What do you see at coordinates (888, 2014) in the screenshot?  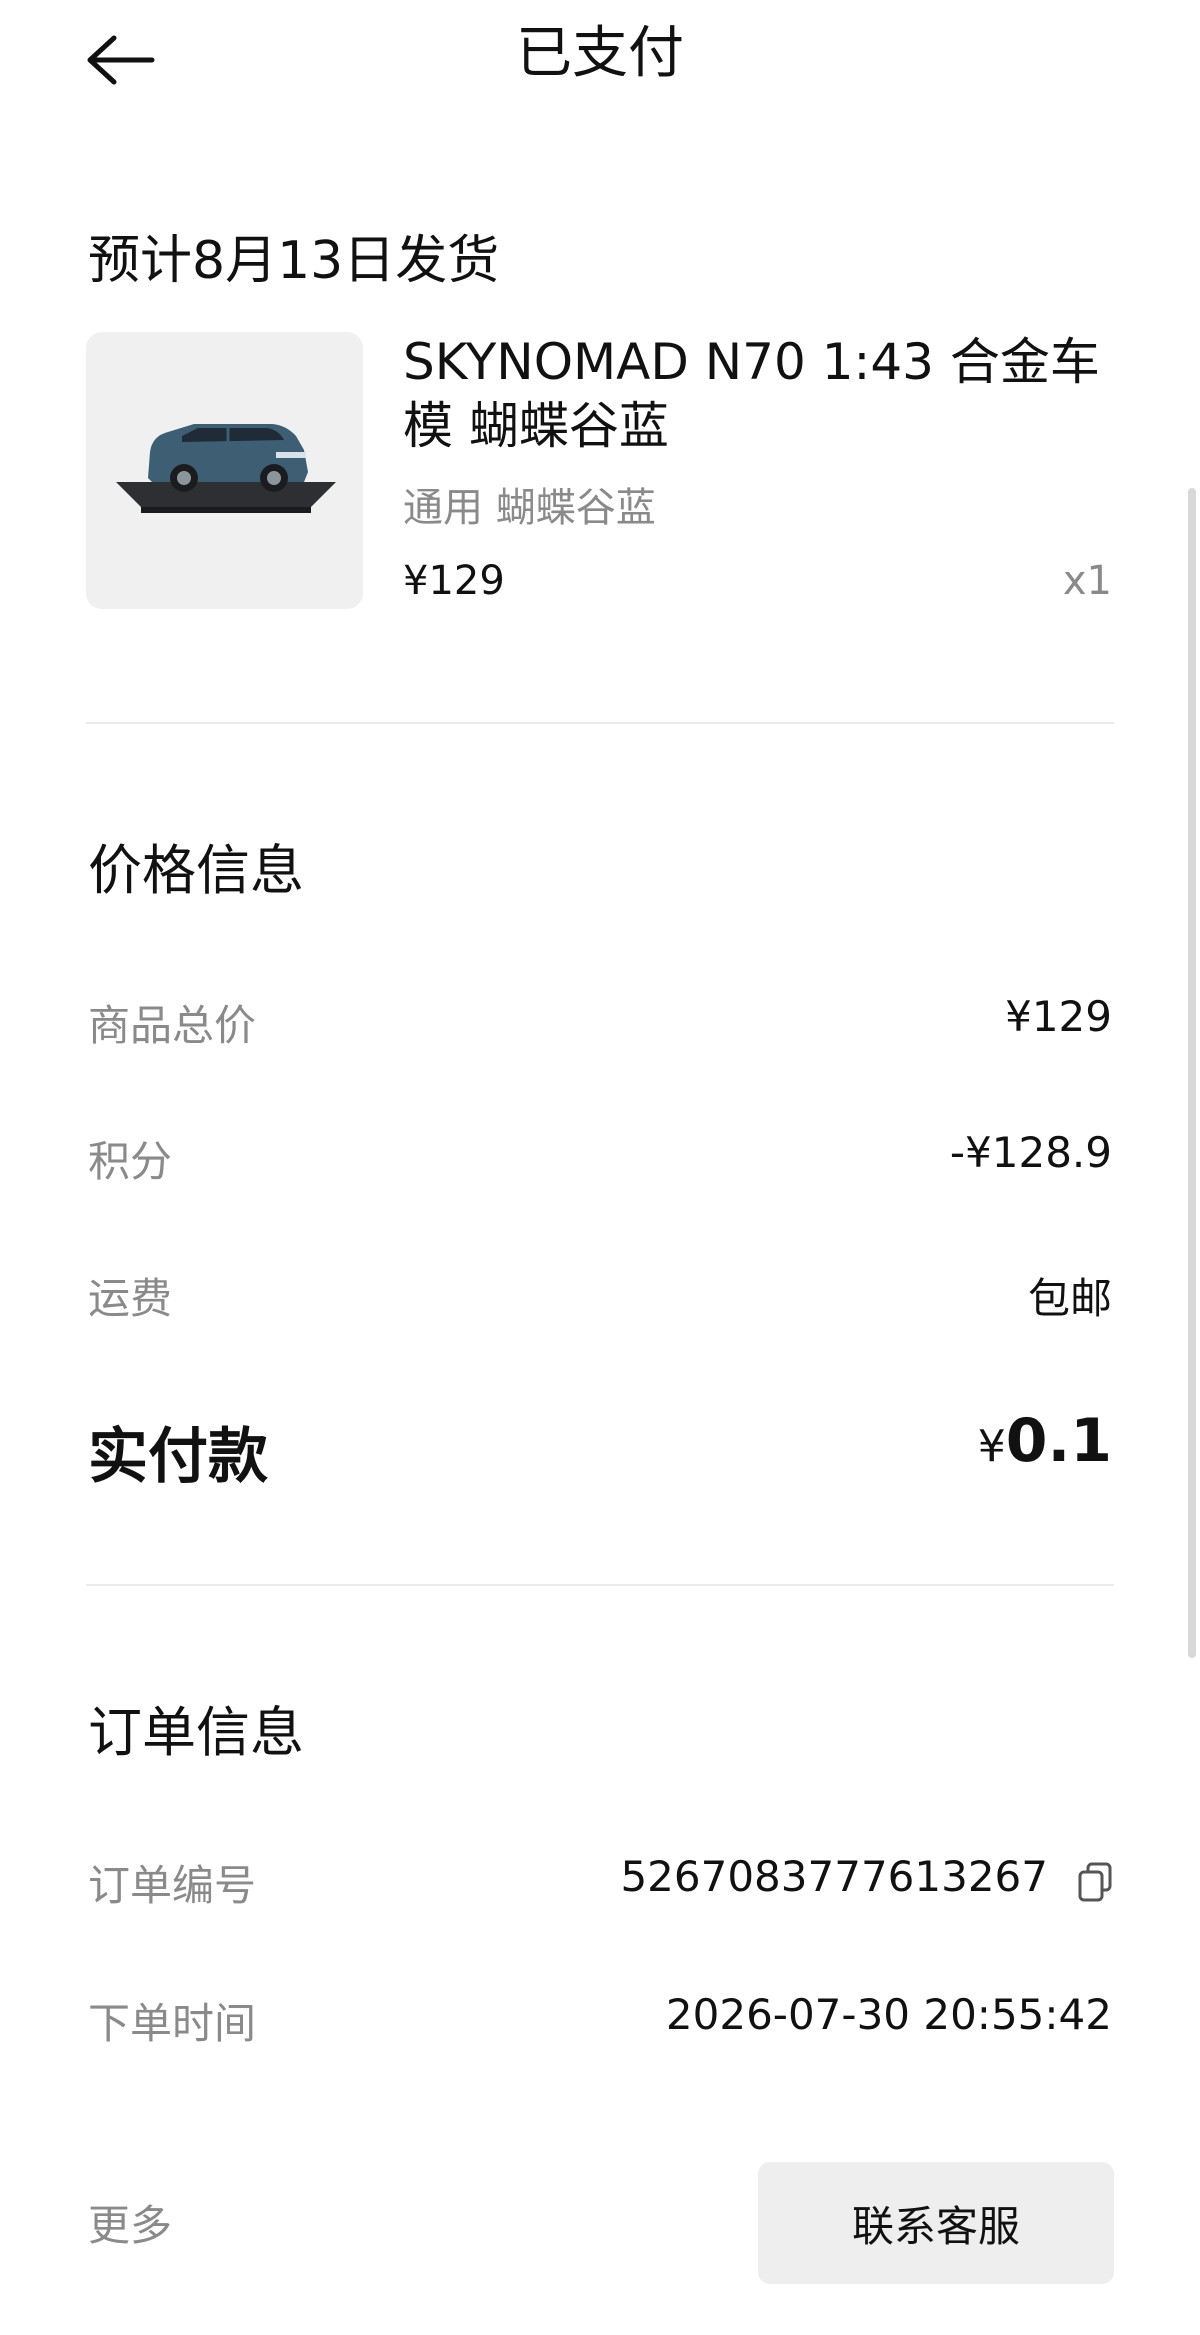 I see `order-time-value: 2026-07-30 20:55:42` at bounding box center [888, 2014].